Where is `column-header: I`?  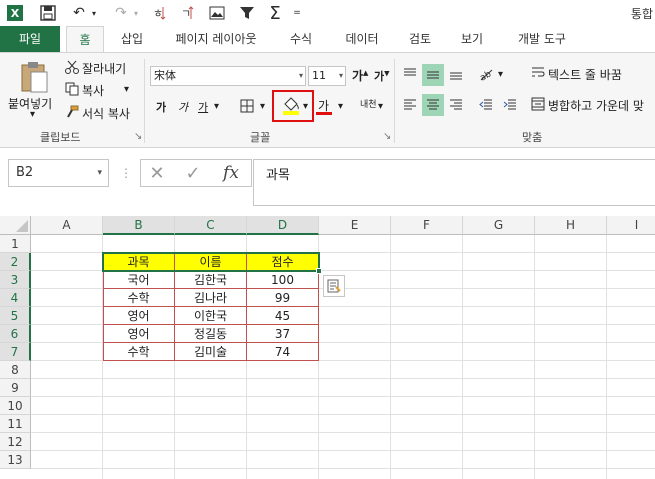
column-header: I is located at coordinates (631, 225).